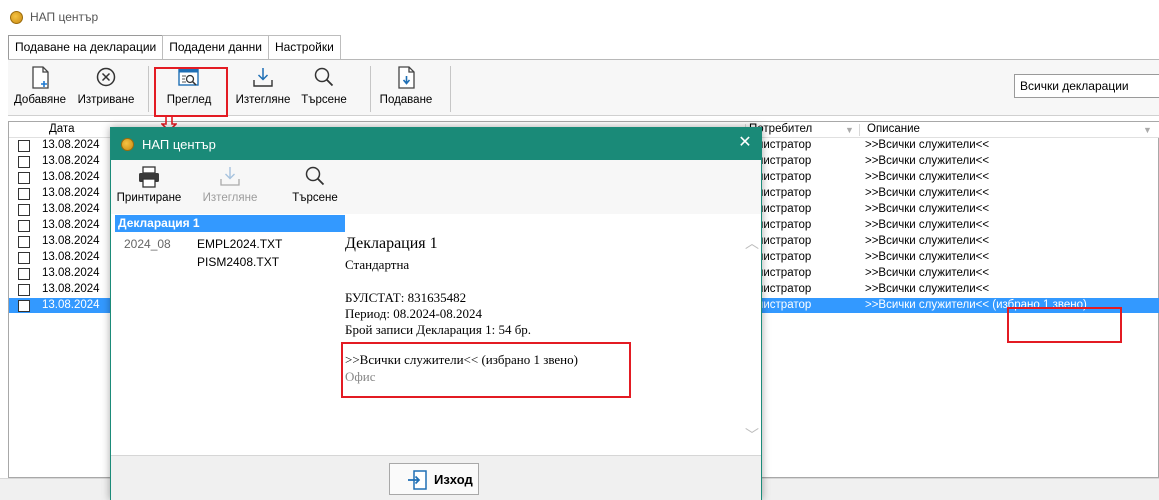 This screenshot has height=500, width=1159. Describe the element at coordinates (263, 77) in the screenshot. I see `download-tray-icon` at that location.